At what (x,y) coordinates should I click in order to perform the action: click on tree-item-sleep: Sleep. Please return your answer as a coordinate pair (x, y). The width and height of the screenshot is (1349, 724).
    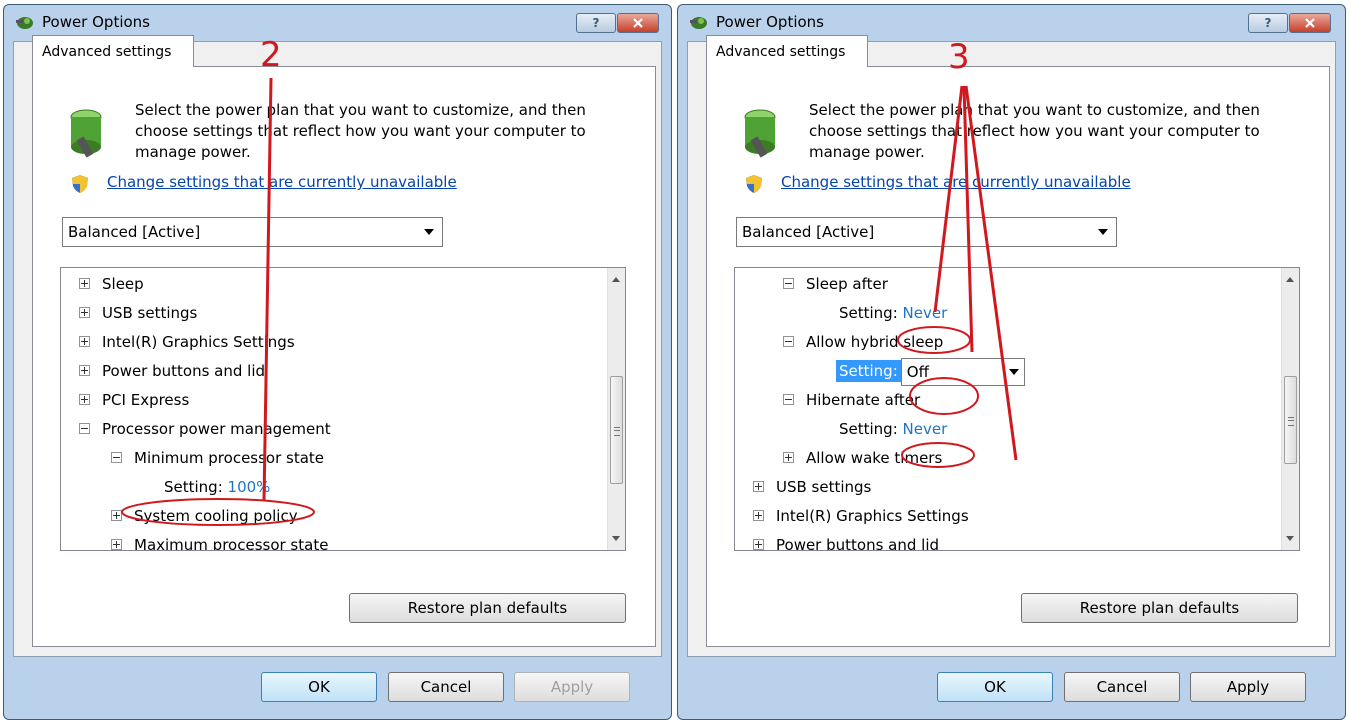
    Looking at the image, I should click on (111, 284).